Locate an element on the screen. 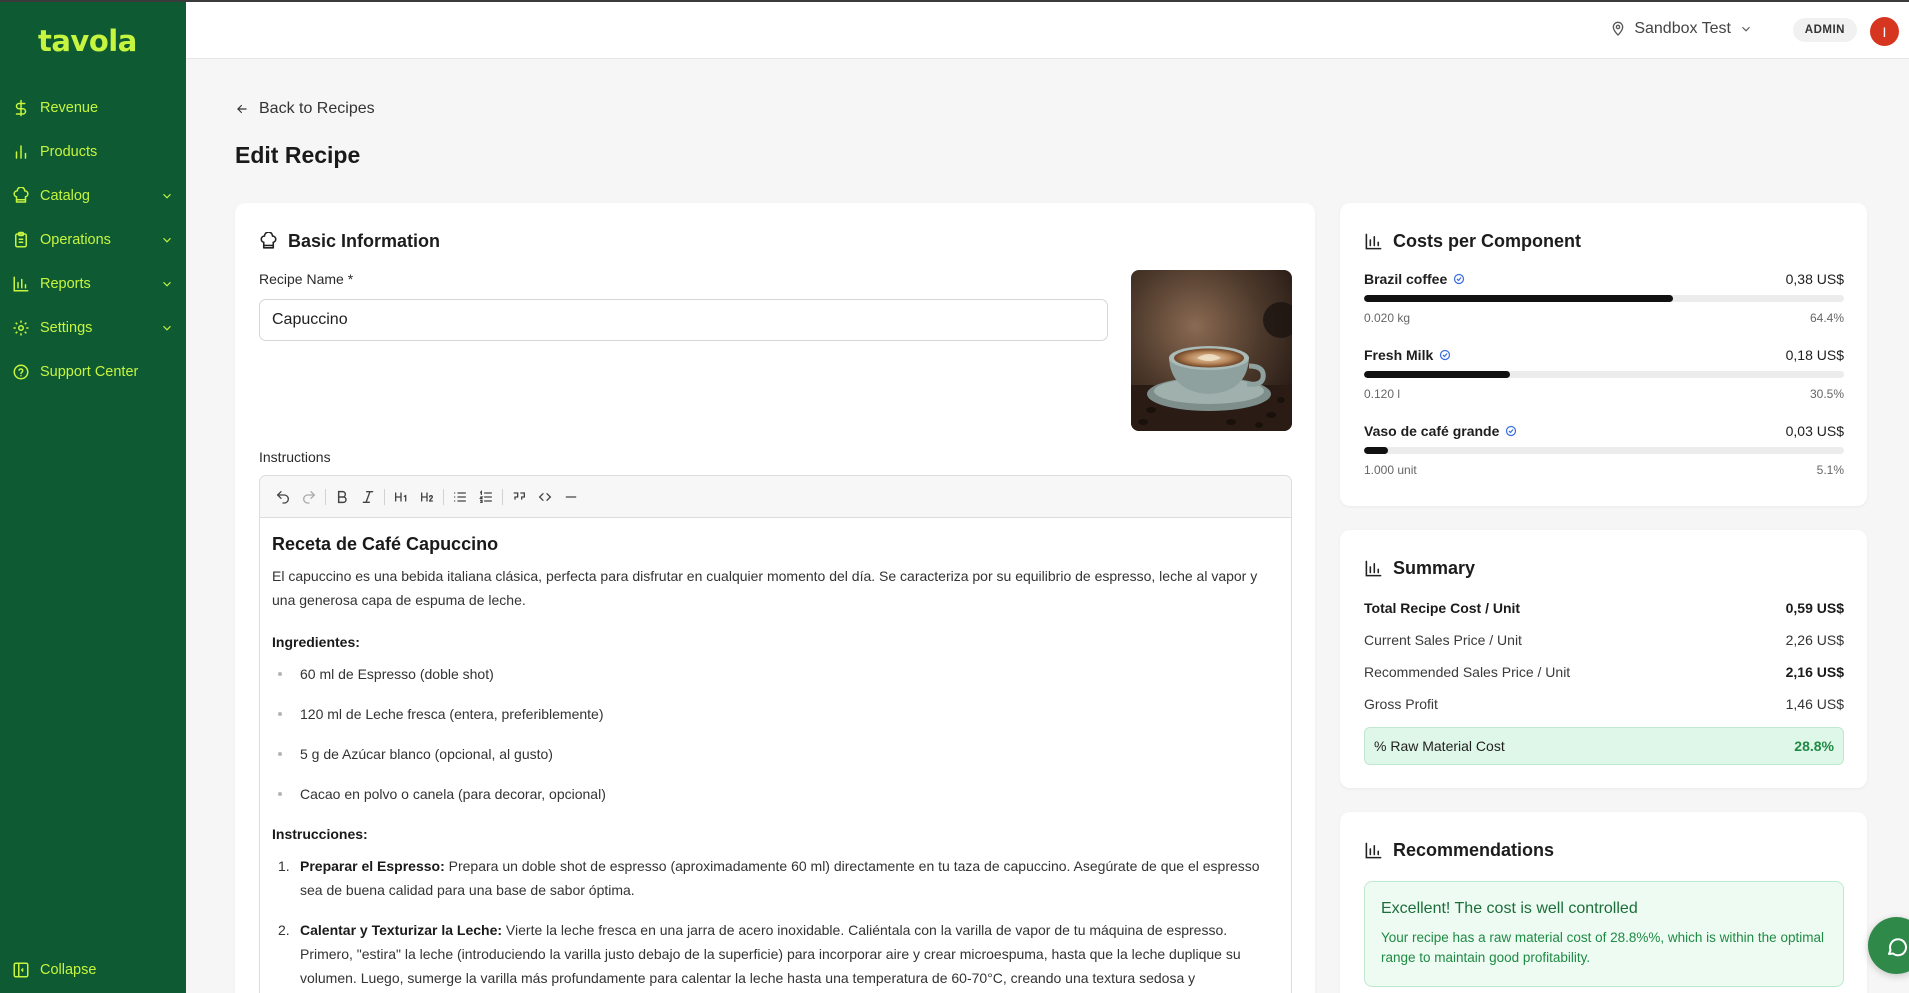 The width and height of the screenshot is (1909, 993). summary-label: Recommended Sales Price / Unit is located at coordinates (1467, 672).